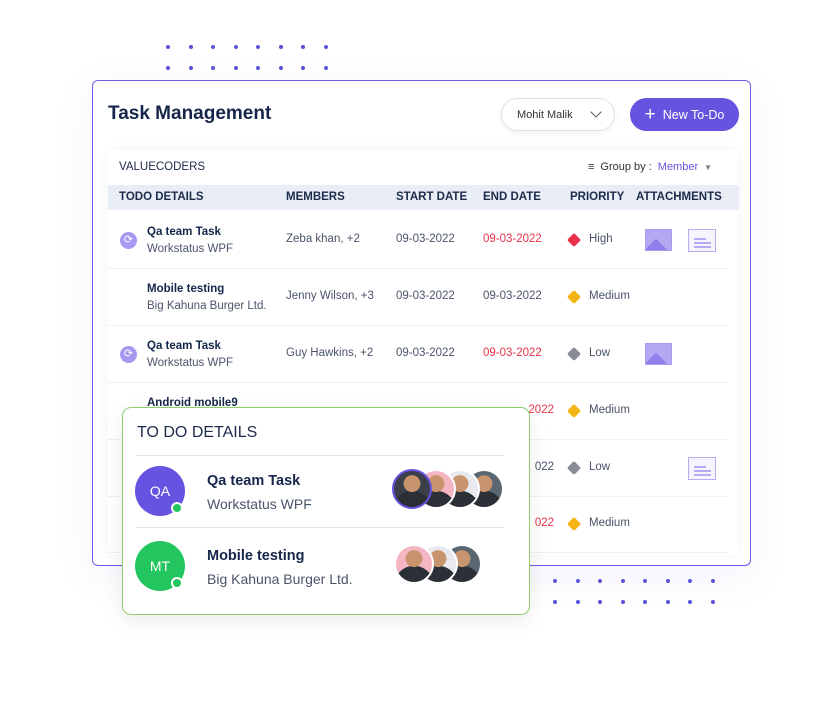  Describe the element at coordinates (259, 504) in the screenshot. I see `todo-company: Workstatus WPF` at that location.